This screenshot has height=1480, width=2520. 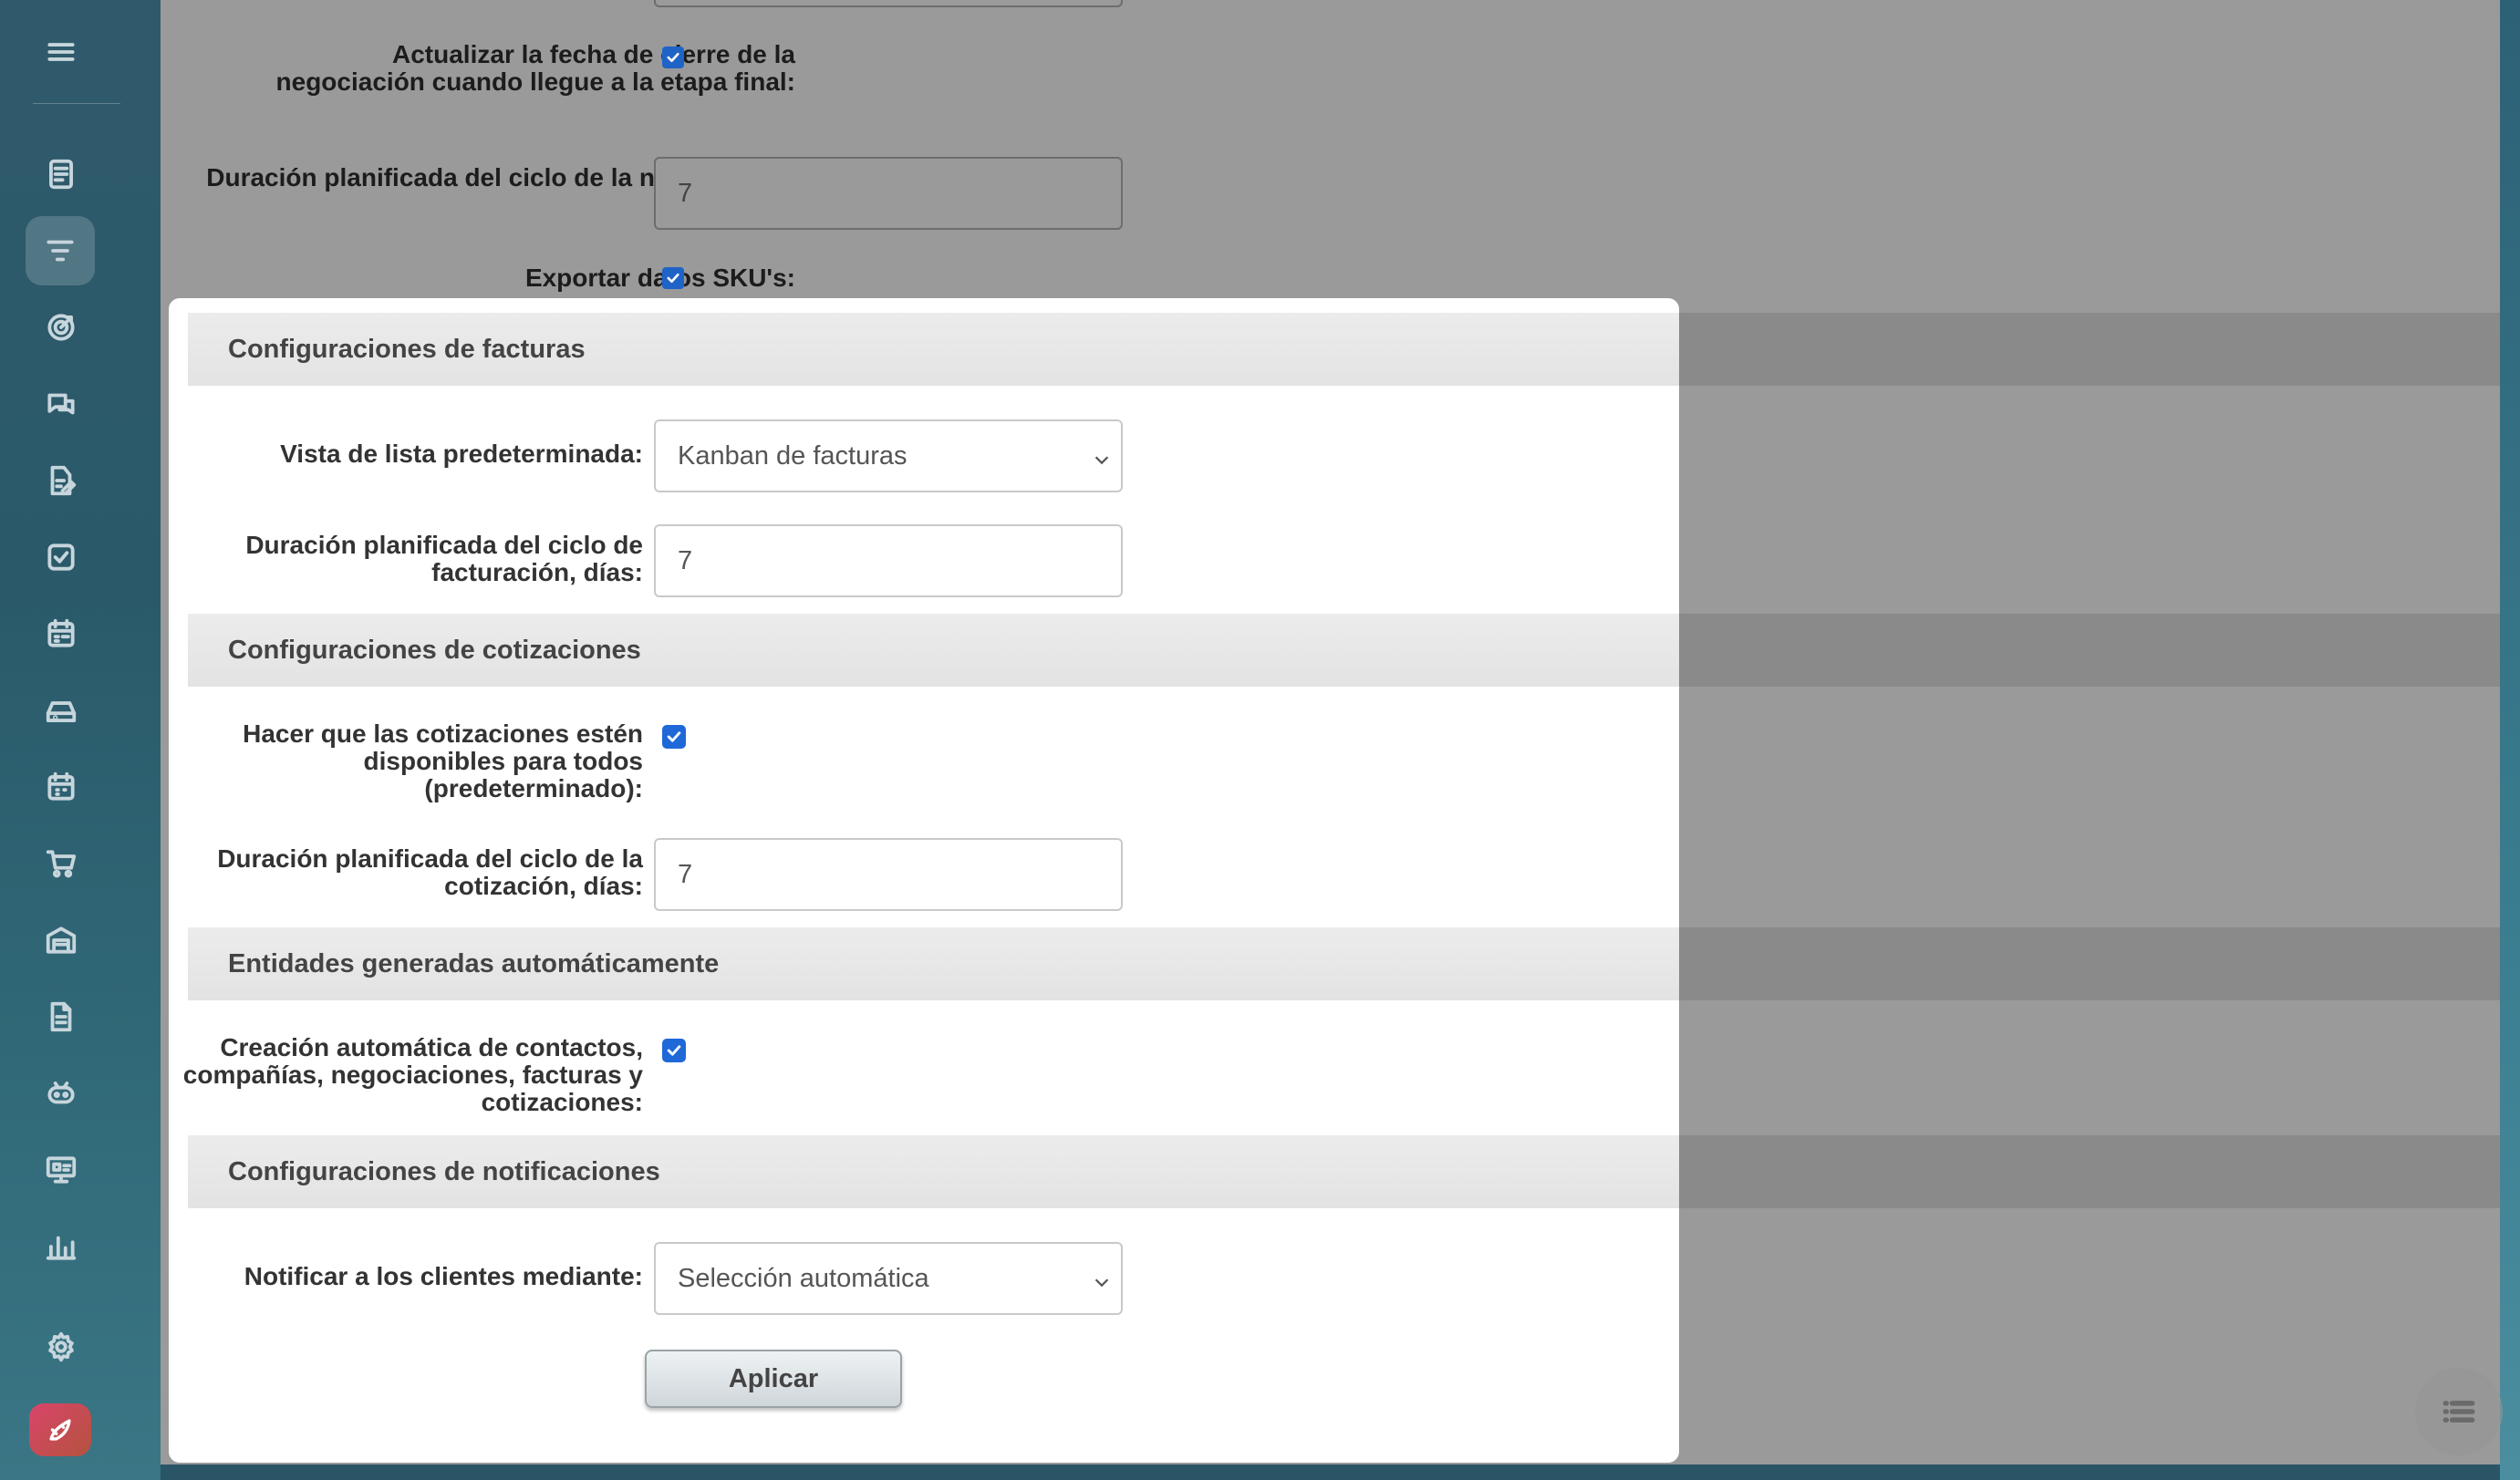 What do you see at coordinates (61, 174) in the screenshot?
I see `document-icon` at bounding box center [61, 174].